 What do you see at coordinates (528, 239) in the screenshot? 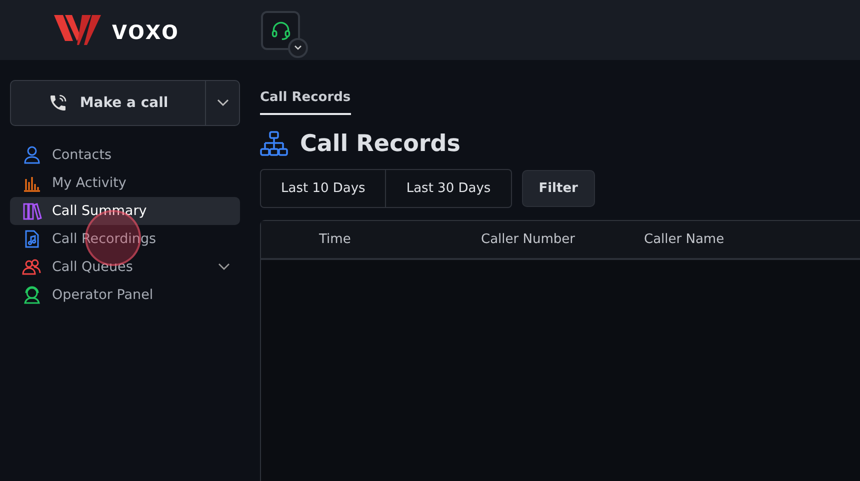
I see `column-header: Caller Number` at bounding box center [528, 239].